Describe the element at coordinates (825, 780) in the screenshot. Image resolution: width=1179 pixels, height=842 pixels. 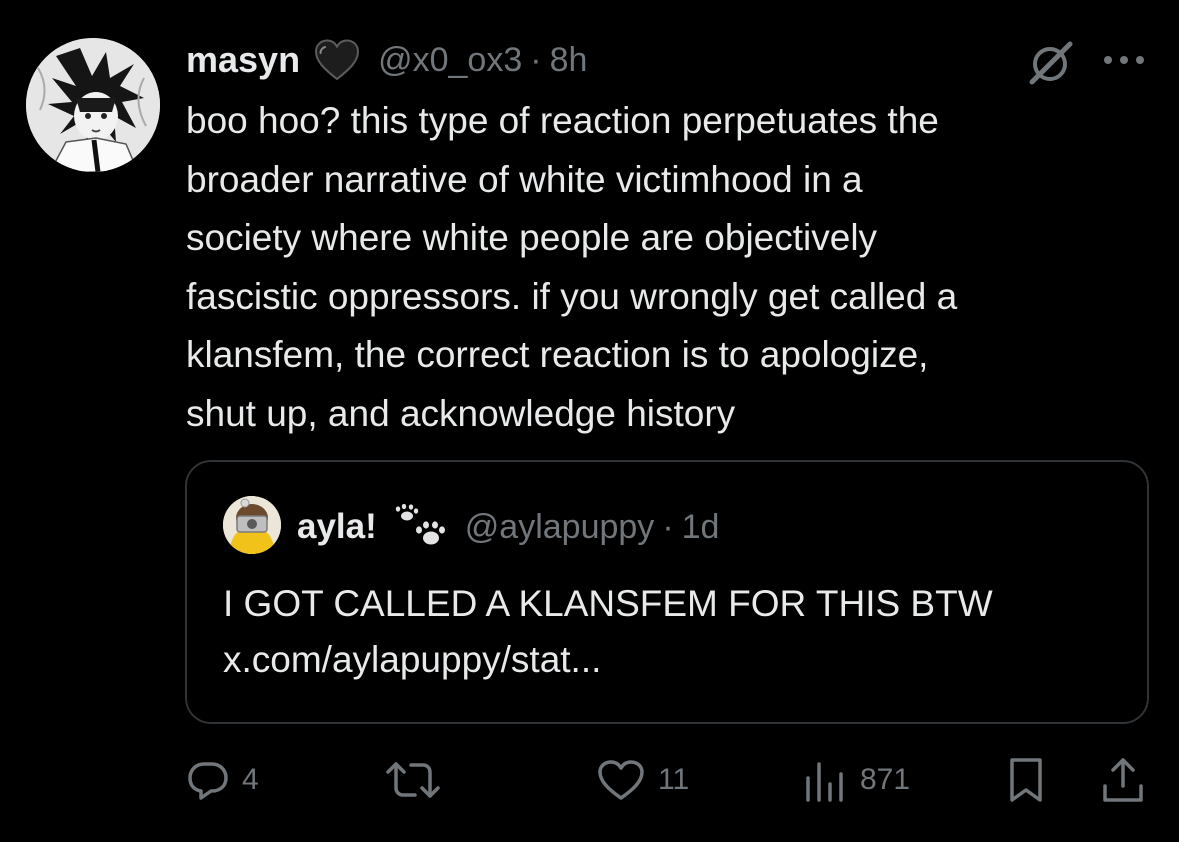
I see `views-icon` at that location.